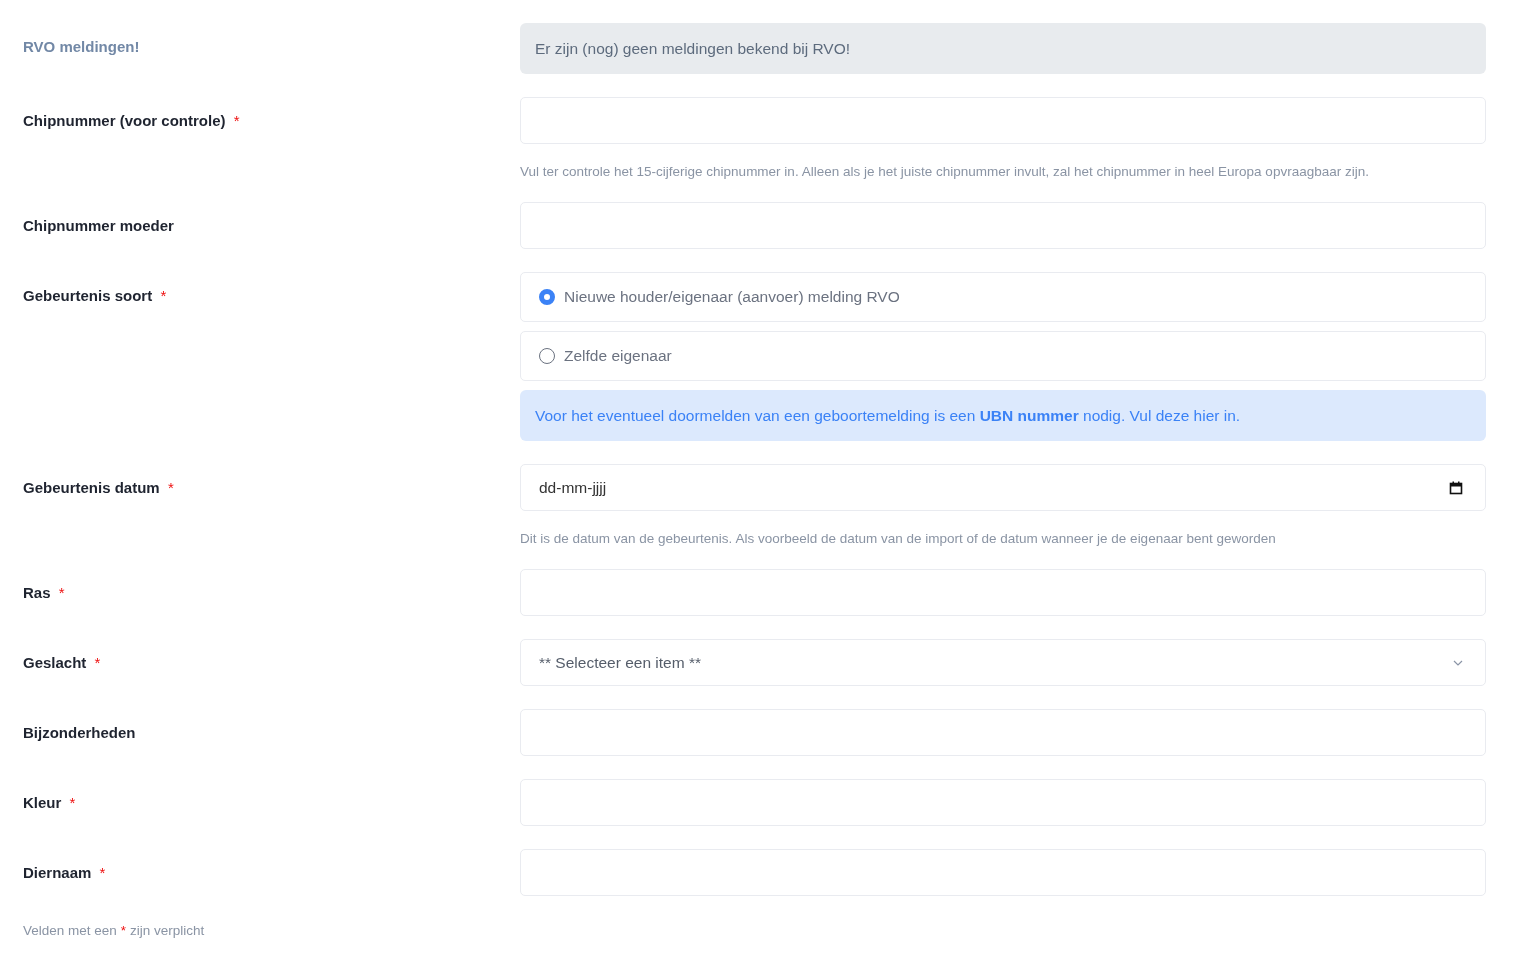 Image resolution: width=1521 pixels, height=957 pixels. I want to click on chevron-down-icon, so click(1458, 662).